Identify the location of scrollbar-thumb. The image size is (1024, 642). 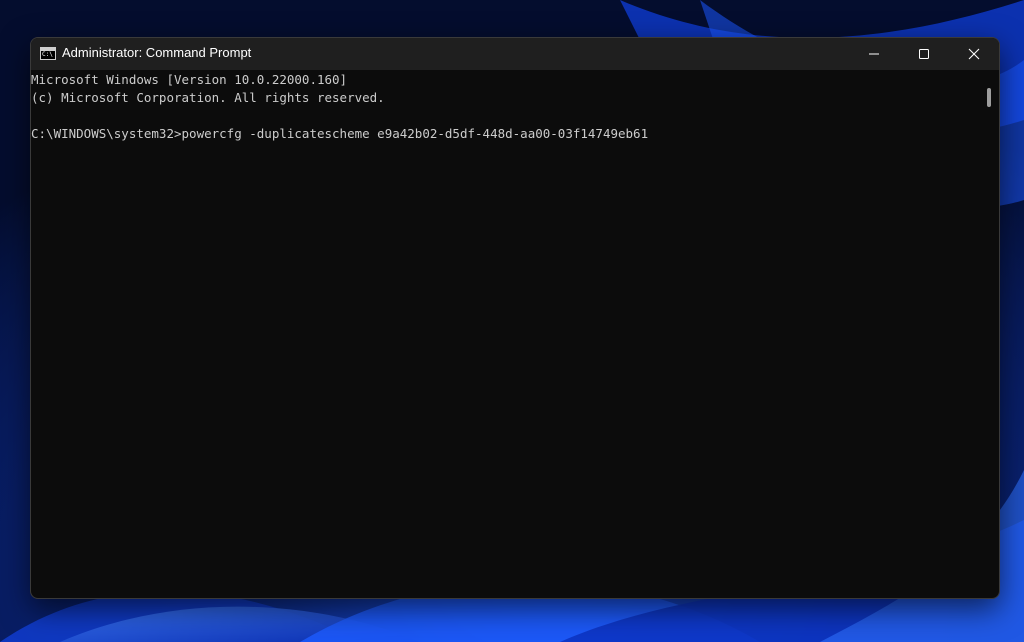
(989, 97).